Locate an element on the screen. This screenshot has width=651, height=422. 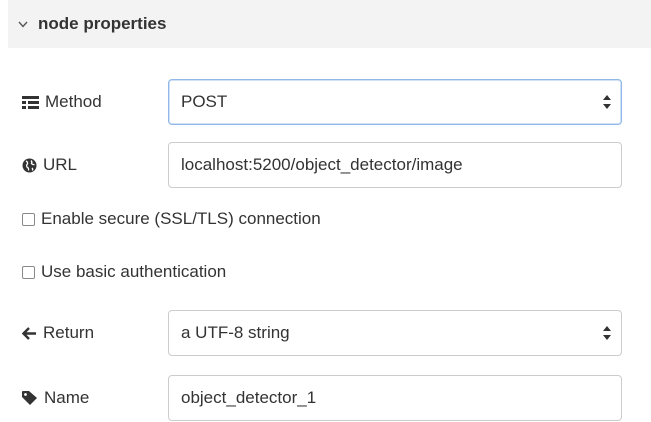
auth-option: Use basic authentication is located at coordinates (124, 272).